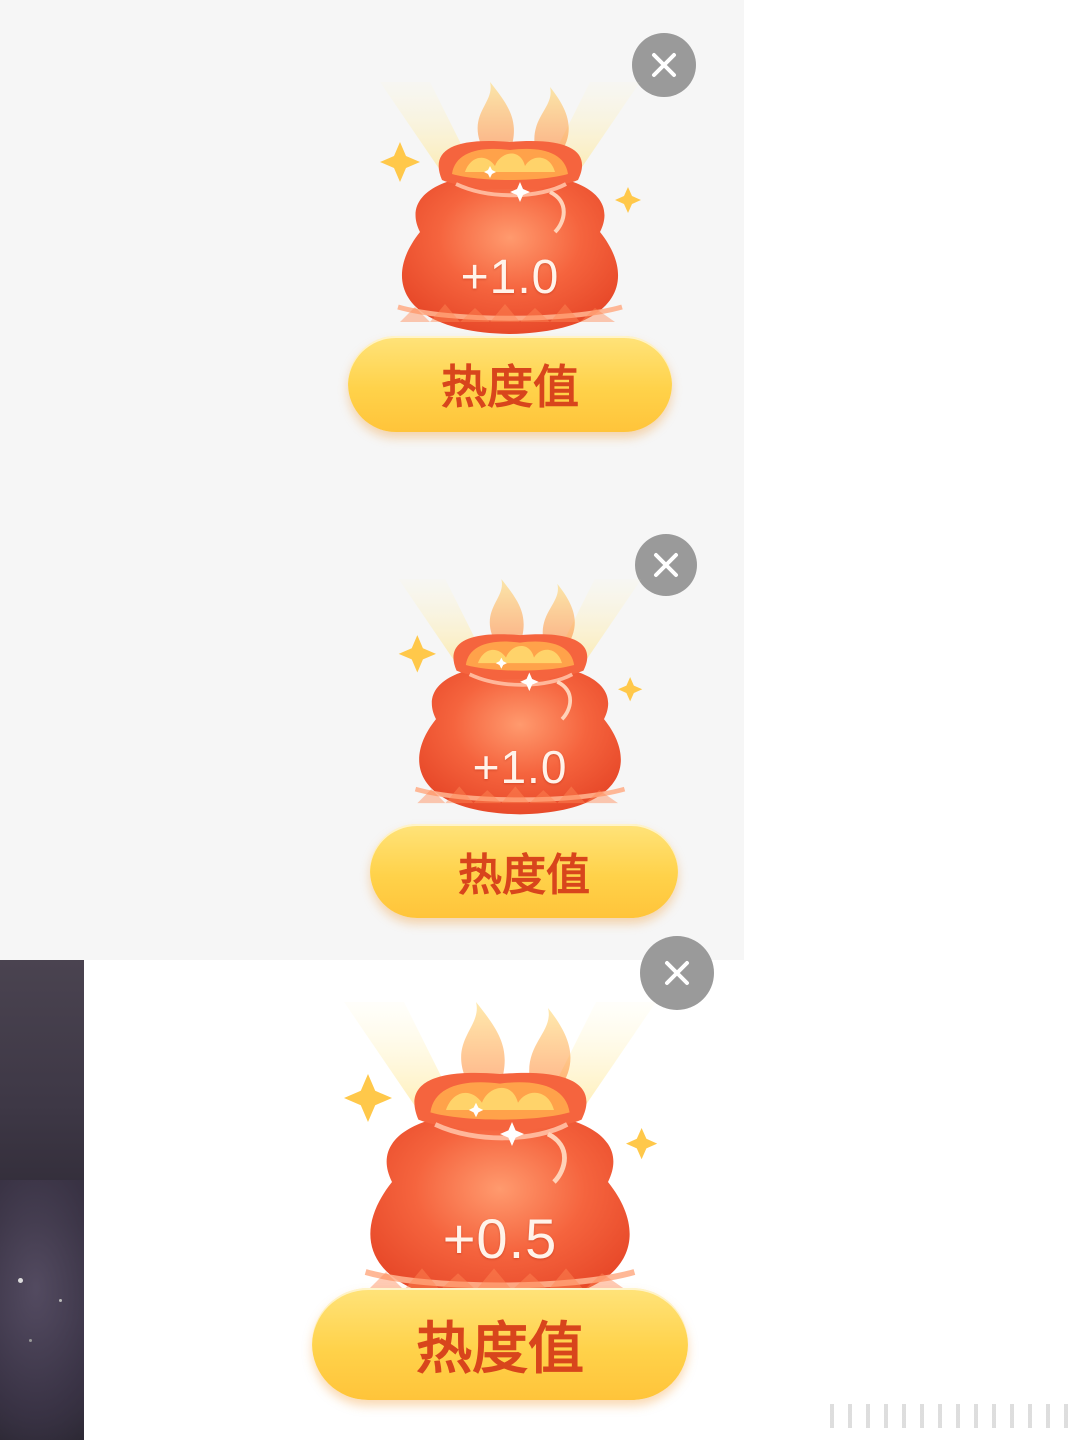 This screenshot has width=1080, height=1440. Describe the element at coordinates (500, 1158) in the screenshot. I see `lucky-bag-icon: +0.5` at that location.